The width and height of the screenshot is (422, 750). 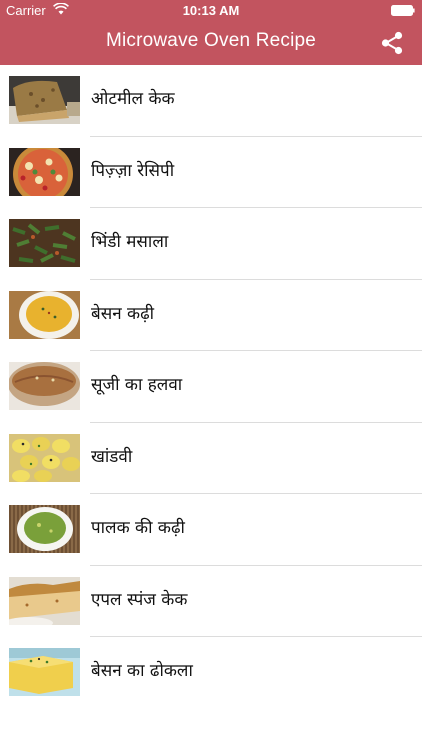 What do you see at coordinates (44, 100) in the screenshot?
I see `oatmeal-cake-thumbnail` at bounding box center [44, 100].